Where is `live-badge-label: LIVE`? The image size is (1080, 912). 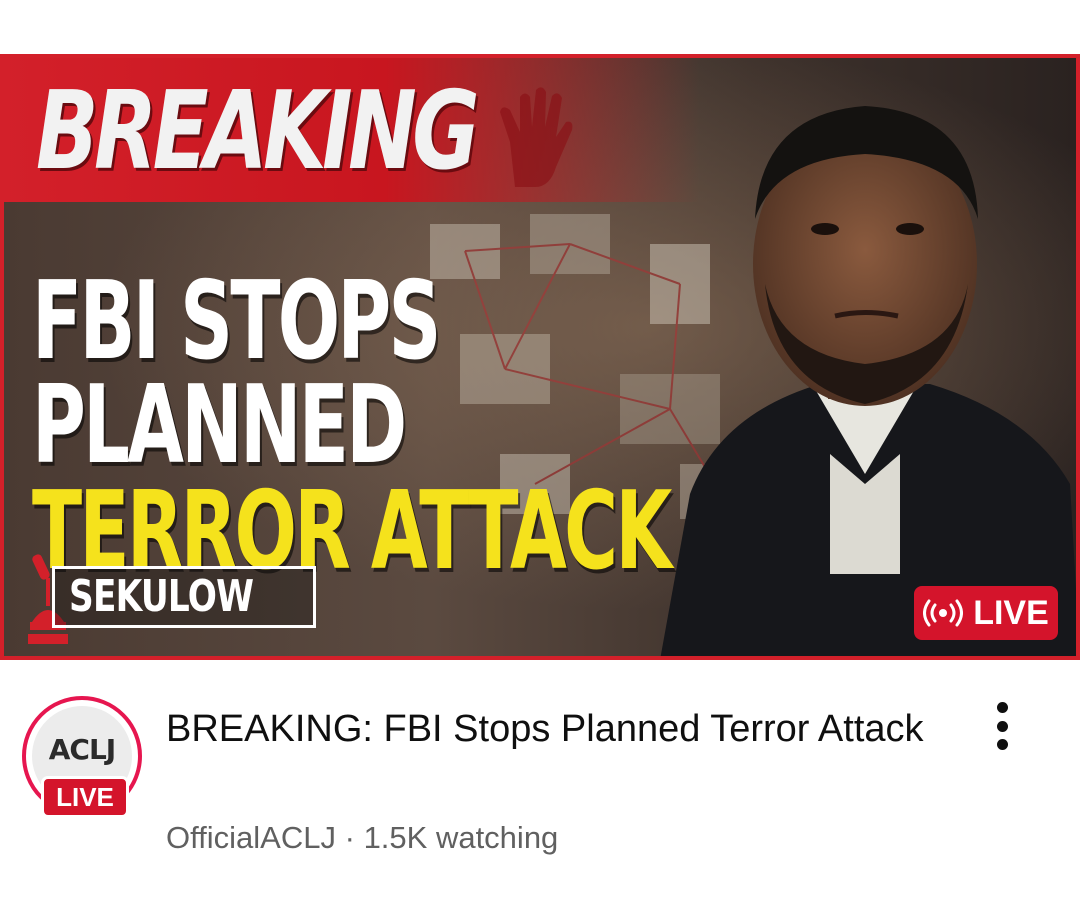 live-badge-label: LIVE is located at coordinates (1011, 612).